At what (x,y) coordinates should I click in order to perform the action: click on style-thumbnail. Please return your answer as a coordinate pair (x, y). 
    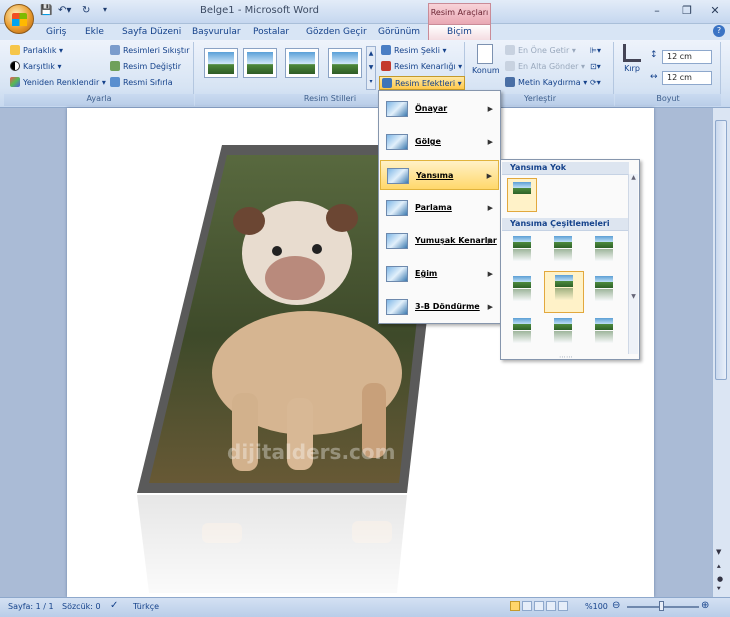
    Looking at the image, I should click on (260, 63).